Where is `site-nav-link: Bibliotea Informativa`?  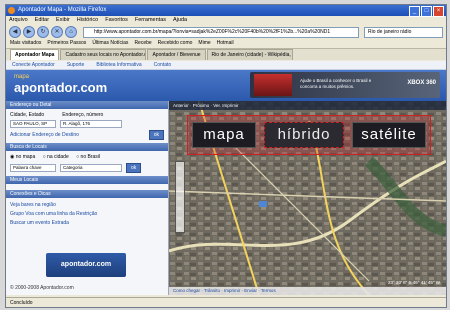
site-nav-link: Bibliotea Informativa is located at coordinates (118, 65).